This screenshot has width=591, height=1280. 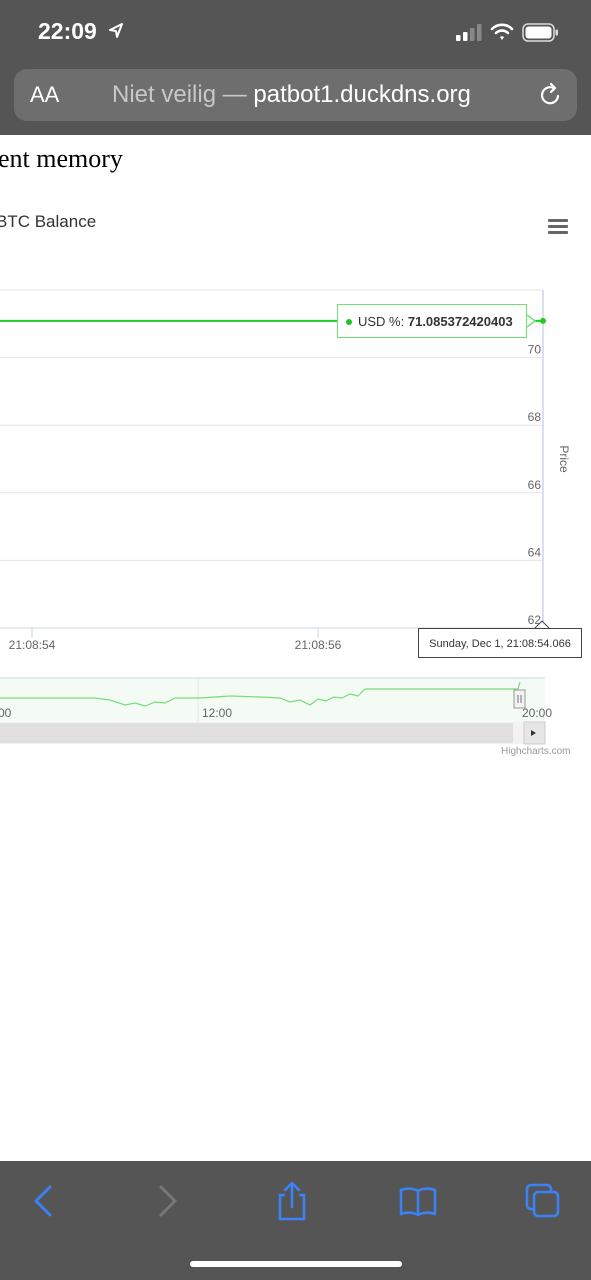 I want to click on y-axis-title: Price, so click(x=564, y=459).